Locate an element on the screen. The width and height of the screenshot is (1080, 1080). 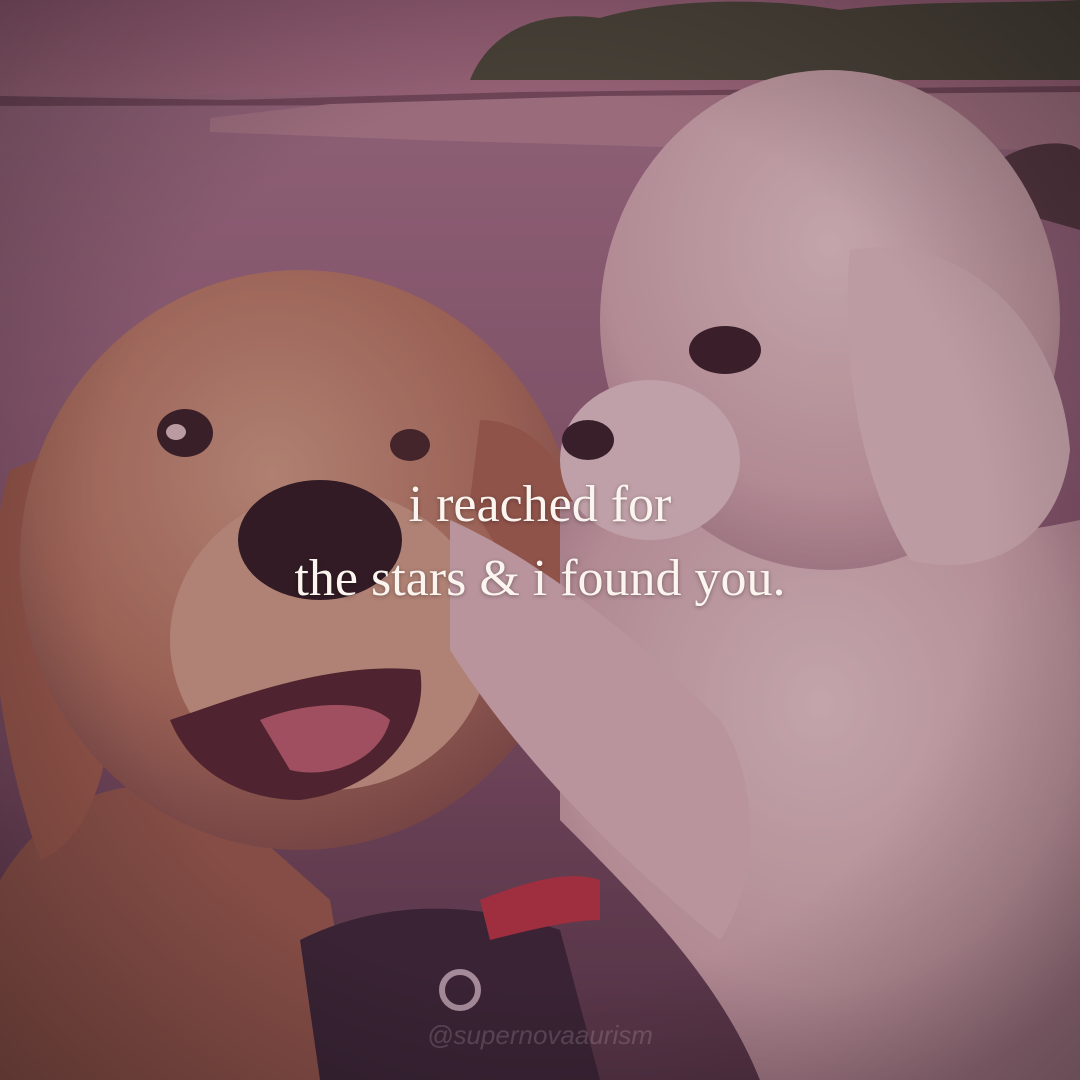
quote-line-1: i reached for is located at coordinates (540, 504).